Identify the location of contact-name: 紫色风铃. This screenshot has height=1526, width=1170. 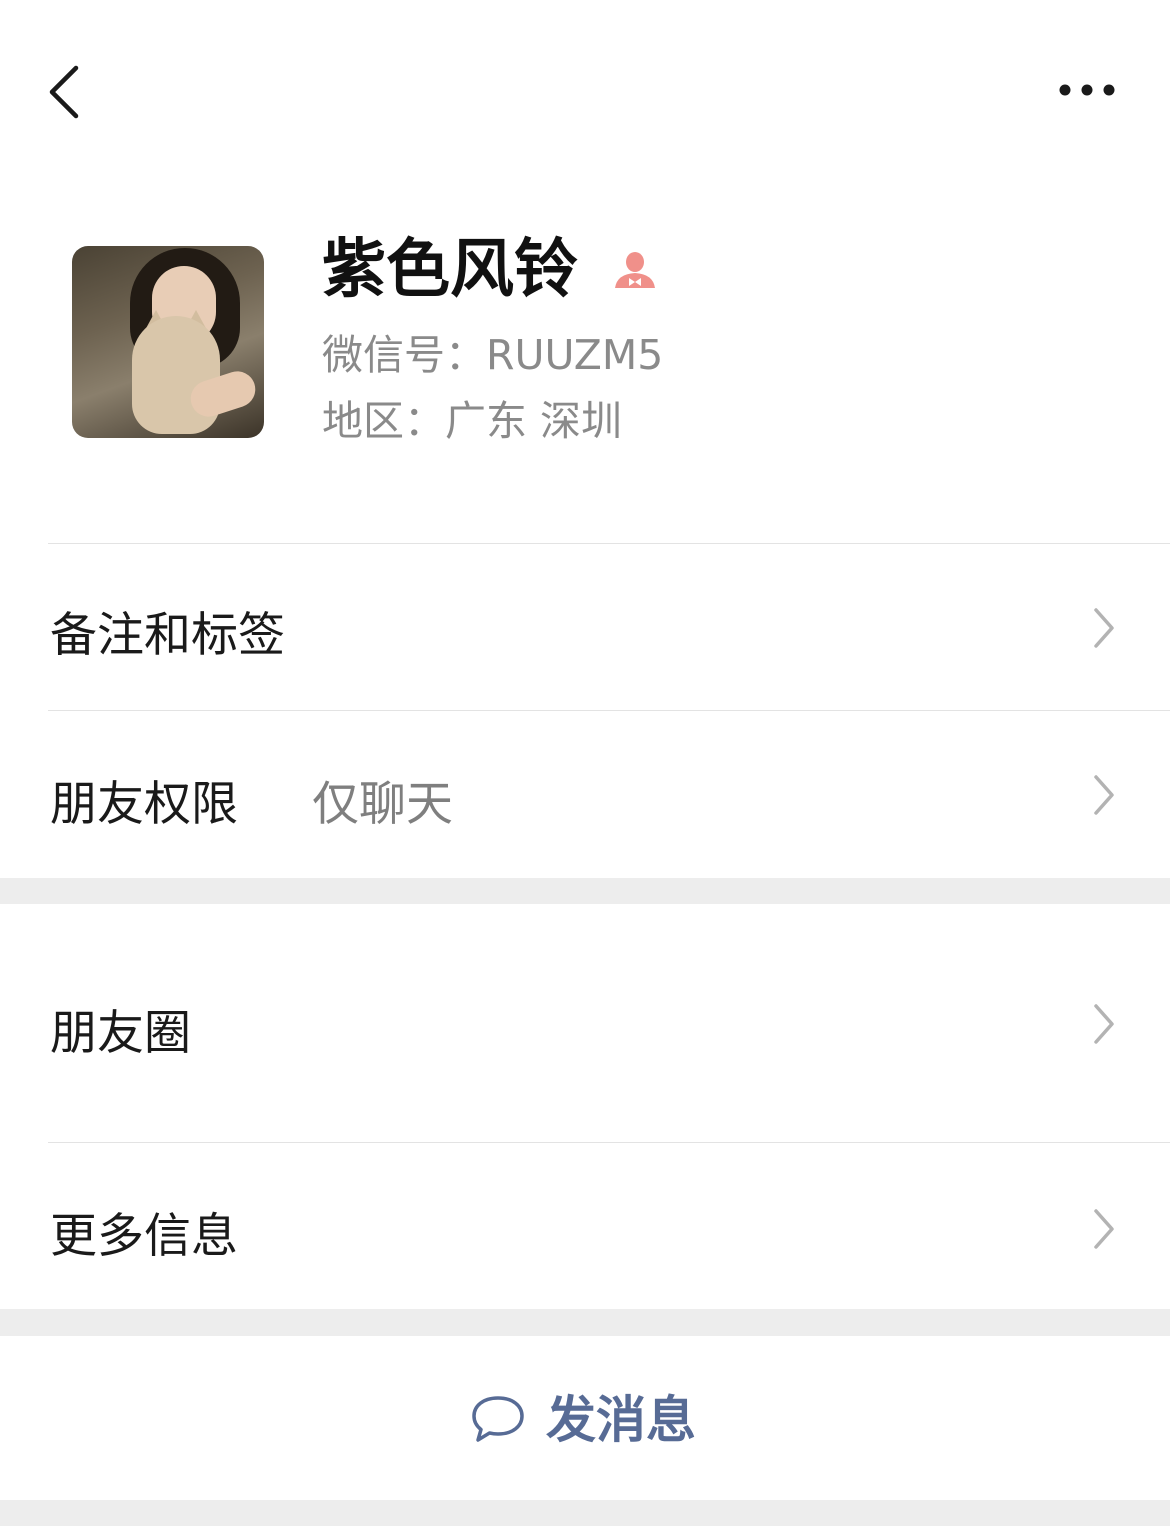
(450, 270).